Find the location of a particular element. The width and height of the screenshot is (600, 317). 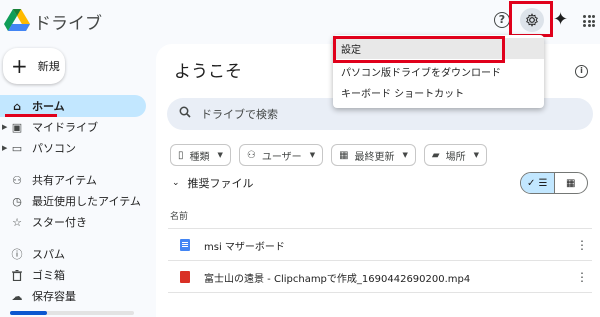

filter-chip-type: ▯ 種類 ▼ is located at coordinates (200, 155).